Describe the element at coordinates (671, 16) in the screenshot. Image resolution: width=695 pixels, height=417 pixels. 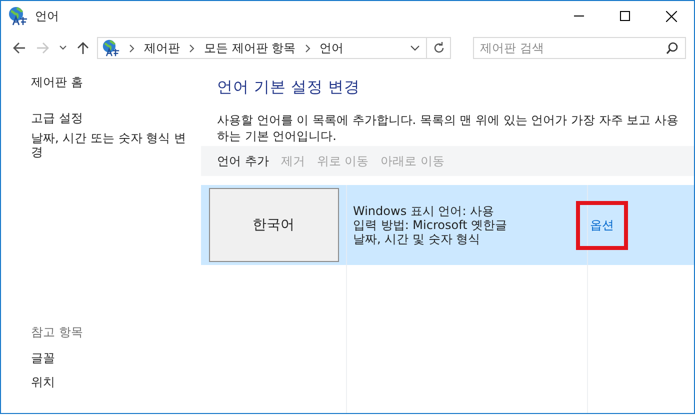
I see `close-icon` at that location.